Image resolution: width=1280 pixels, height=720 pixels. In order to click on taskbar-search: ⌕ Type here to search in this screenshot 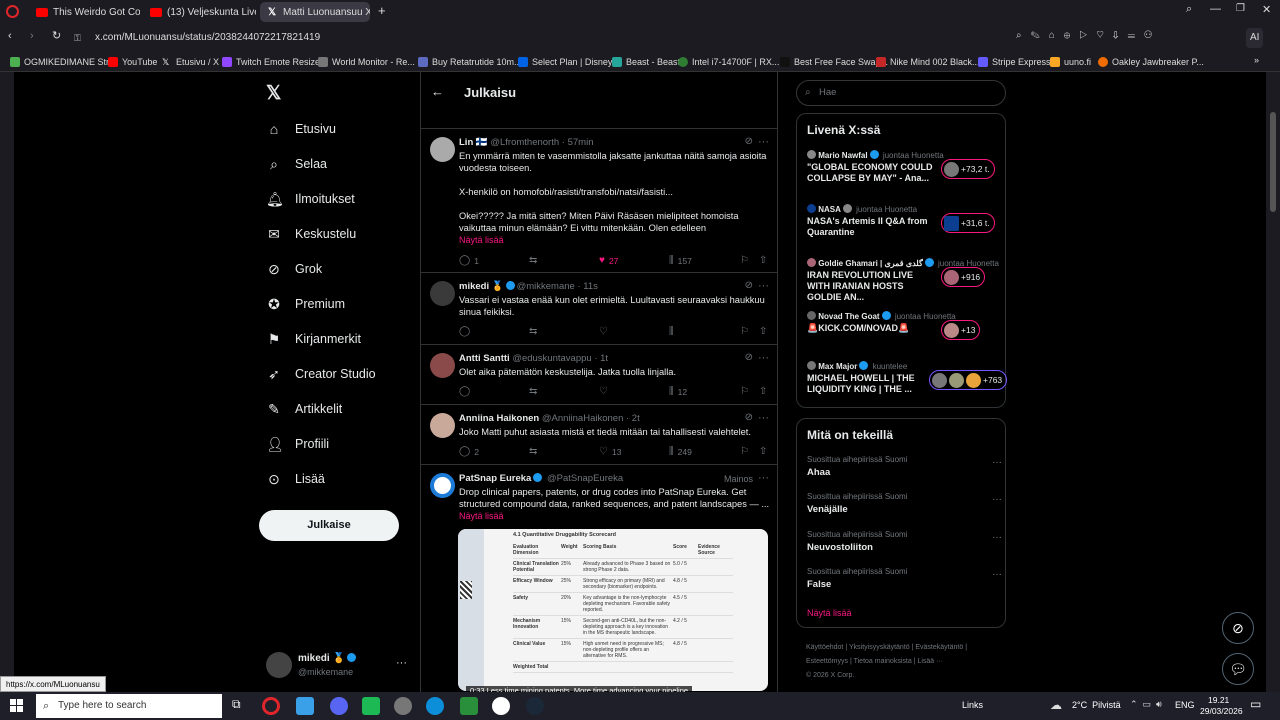, I will do `click(129, 706)`.